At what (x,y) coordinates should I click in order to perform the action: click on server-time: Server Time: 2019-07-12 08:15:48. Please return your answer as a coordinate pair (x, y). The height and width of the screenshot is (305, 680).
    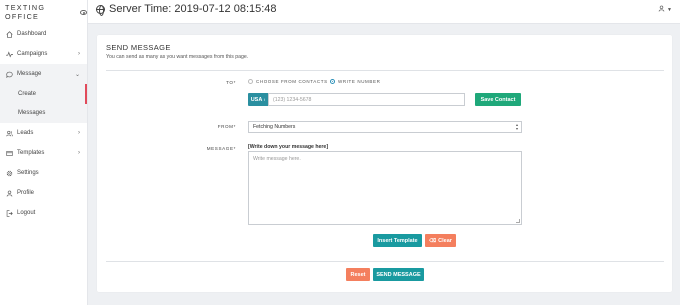
    Looking at the image, I should click on (193, 9).